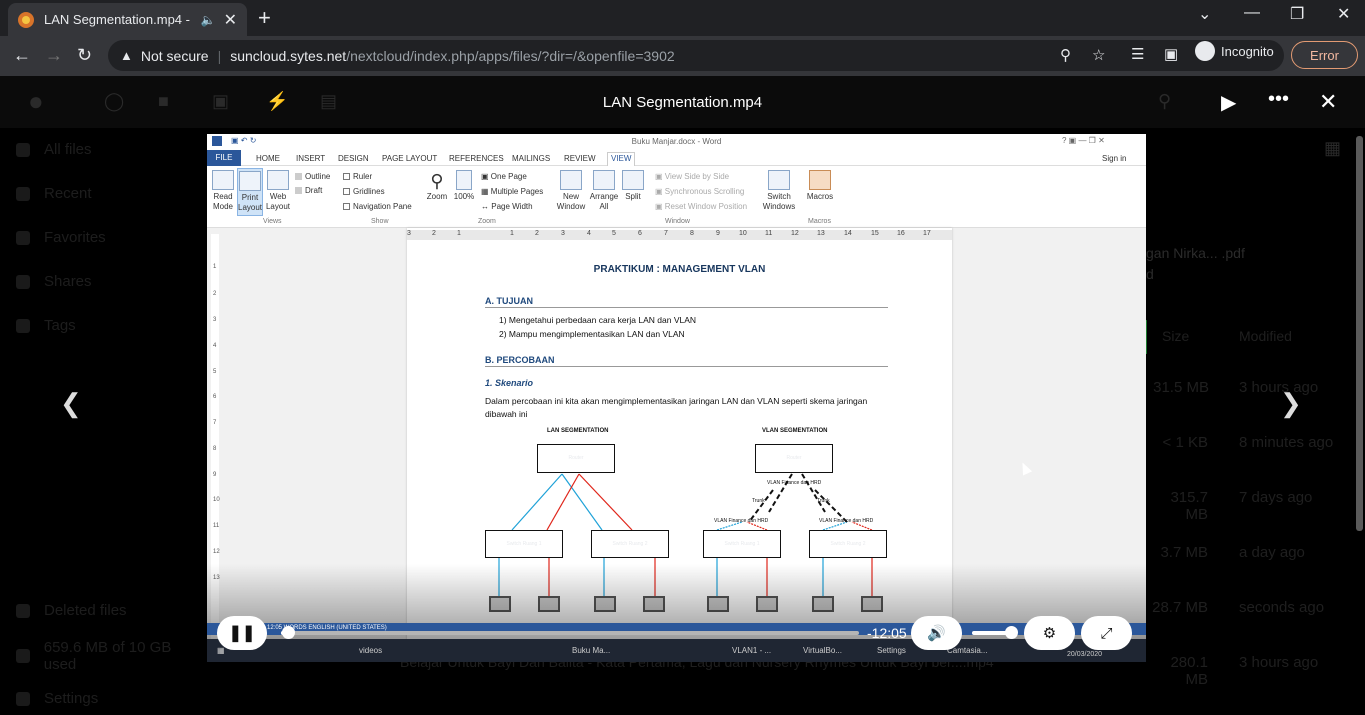 This screenshot has height=715, width=1365. What do you see at coordinates (995, 632) in the screenshot?
I see `volume-slider` at bounding box center [995, 632].